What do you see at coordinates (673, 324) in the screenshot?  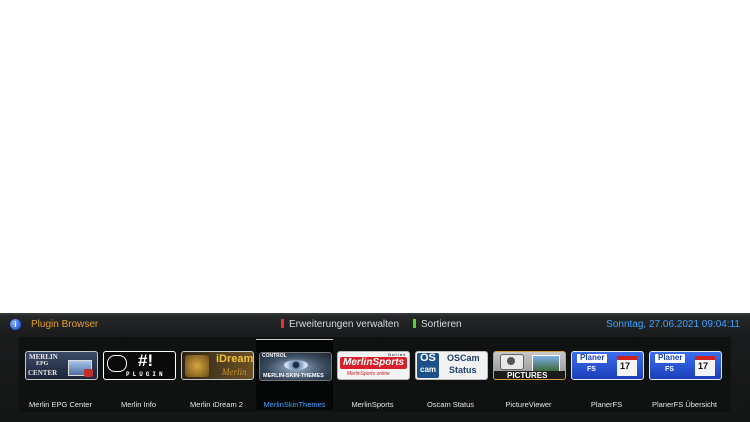 I see `clock: Sonntag, 27.06.2021 09:04:11` at bounding box center [673, 324].